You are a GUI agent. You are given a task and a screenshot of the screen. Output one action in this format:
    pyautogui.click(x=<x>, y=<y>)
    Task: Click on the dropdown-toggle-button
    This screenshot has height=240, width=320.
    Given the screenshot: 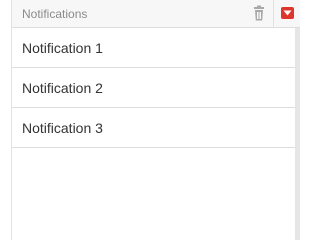 What is the action you would take?
    pyautogui.click(x=287, y=13)
    